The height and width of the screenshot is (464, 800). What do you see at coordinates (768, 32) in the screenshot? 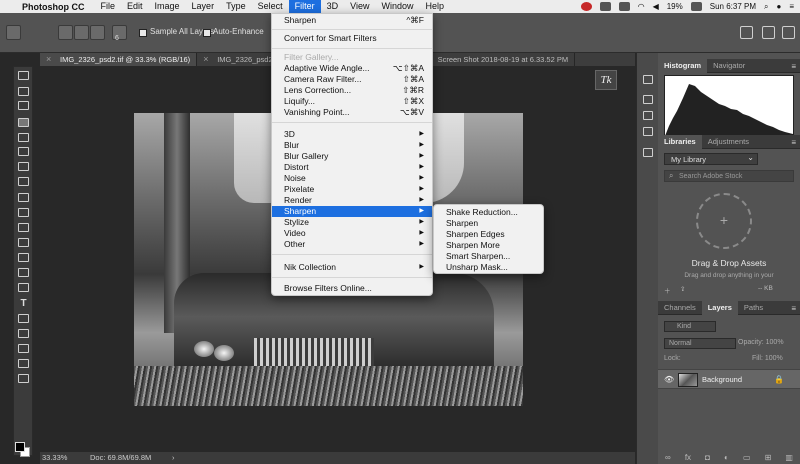
I see `workspace-icon` at bounding box center [768, 32].